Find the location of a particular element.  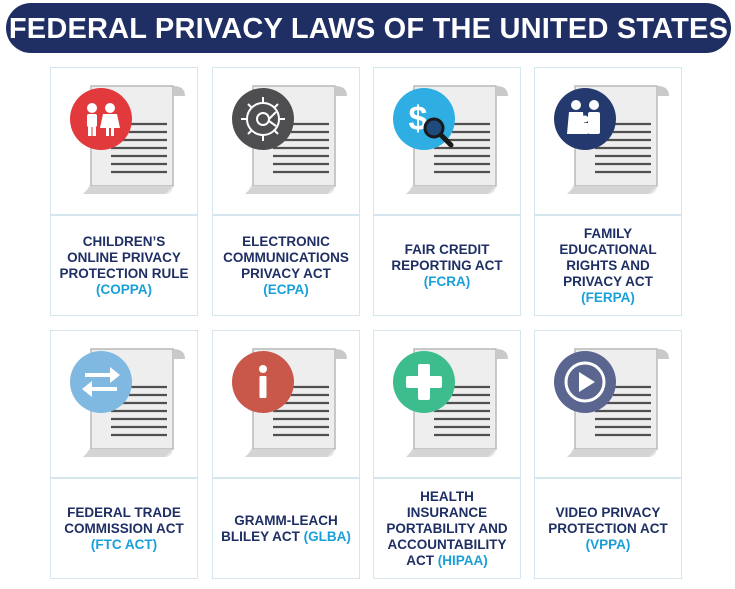

law-name: GRAMM-LEACH BLILEY ACT (GLBA) is located at coordinates (286, 529).